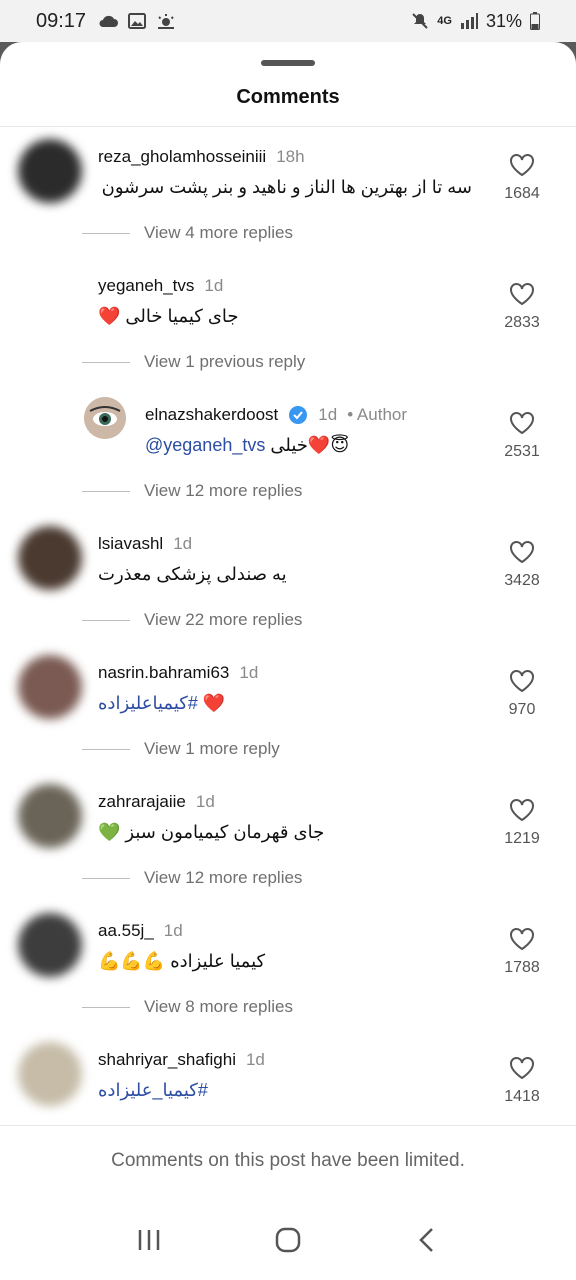 Image resolution: width=576 pixels, height=1280 pixels. What do you see at coordinates (61, 20) in the screenshot?
I see `status-time: 09:17` at bounding box center [61, 20].